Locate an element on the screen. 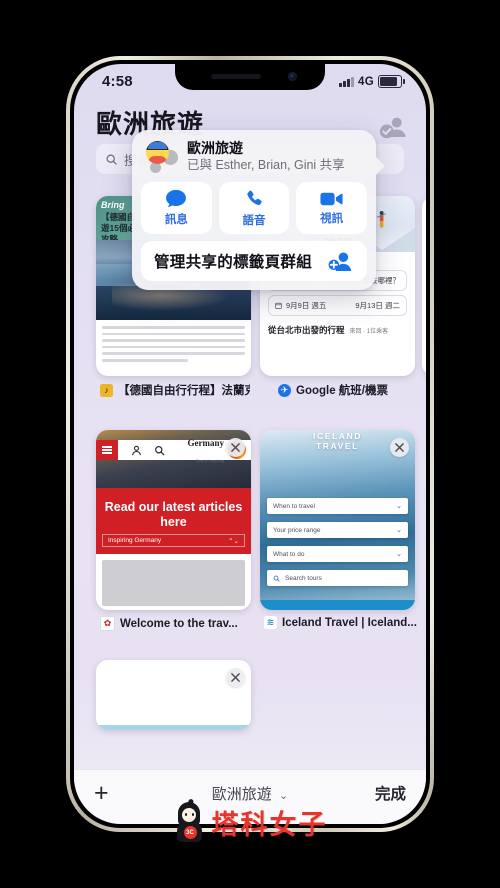 This screenshot has height=888, width=500. person-add-icon is located at coordinates (339, 261).